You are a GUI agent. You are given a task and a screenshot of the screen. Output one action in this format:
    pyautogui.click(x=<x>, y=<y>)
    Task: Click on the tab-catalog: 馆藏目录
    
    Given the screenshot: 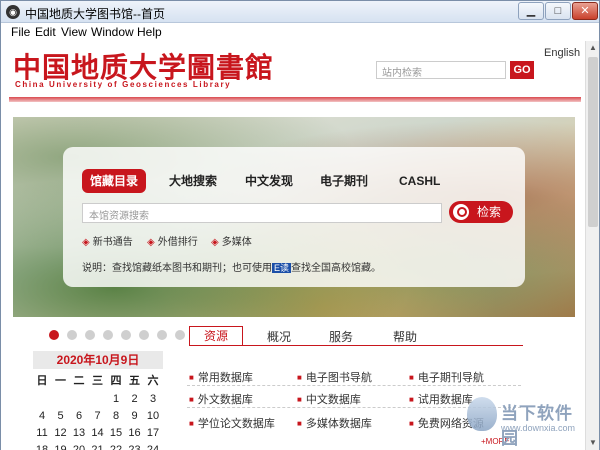 What is the action you would take?
    pyautogui.click(x=114, y=181)
    